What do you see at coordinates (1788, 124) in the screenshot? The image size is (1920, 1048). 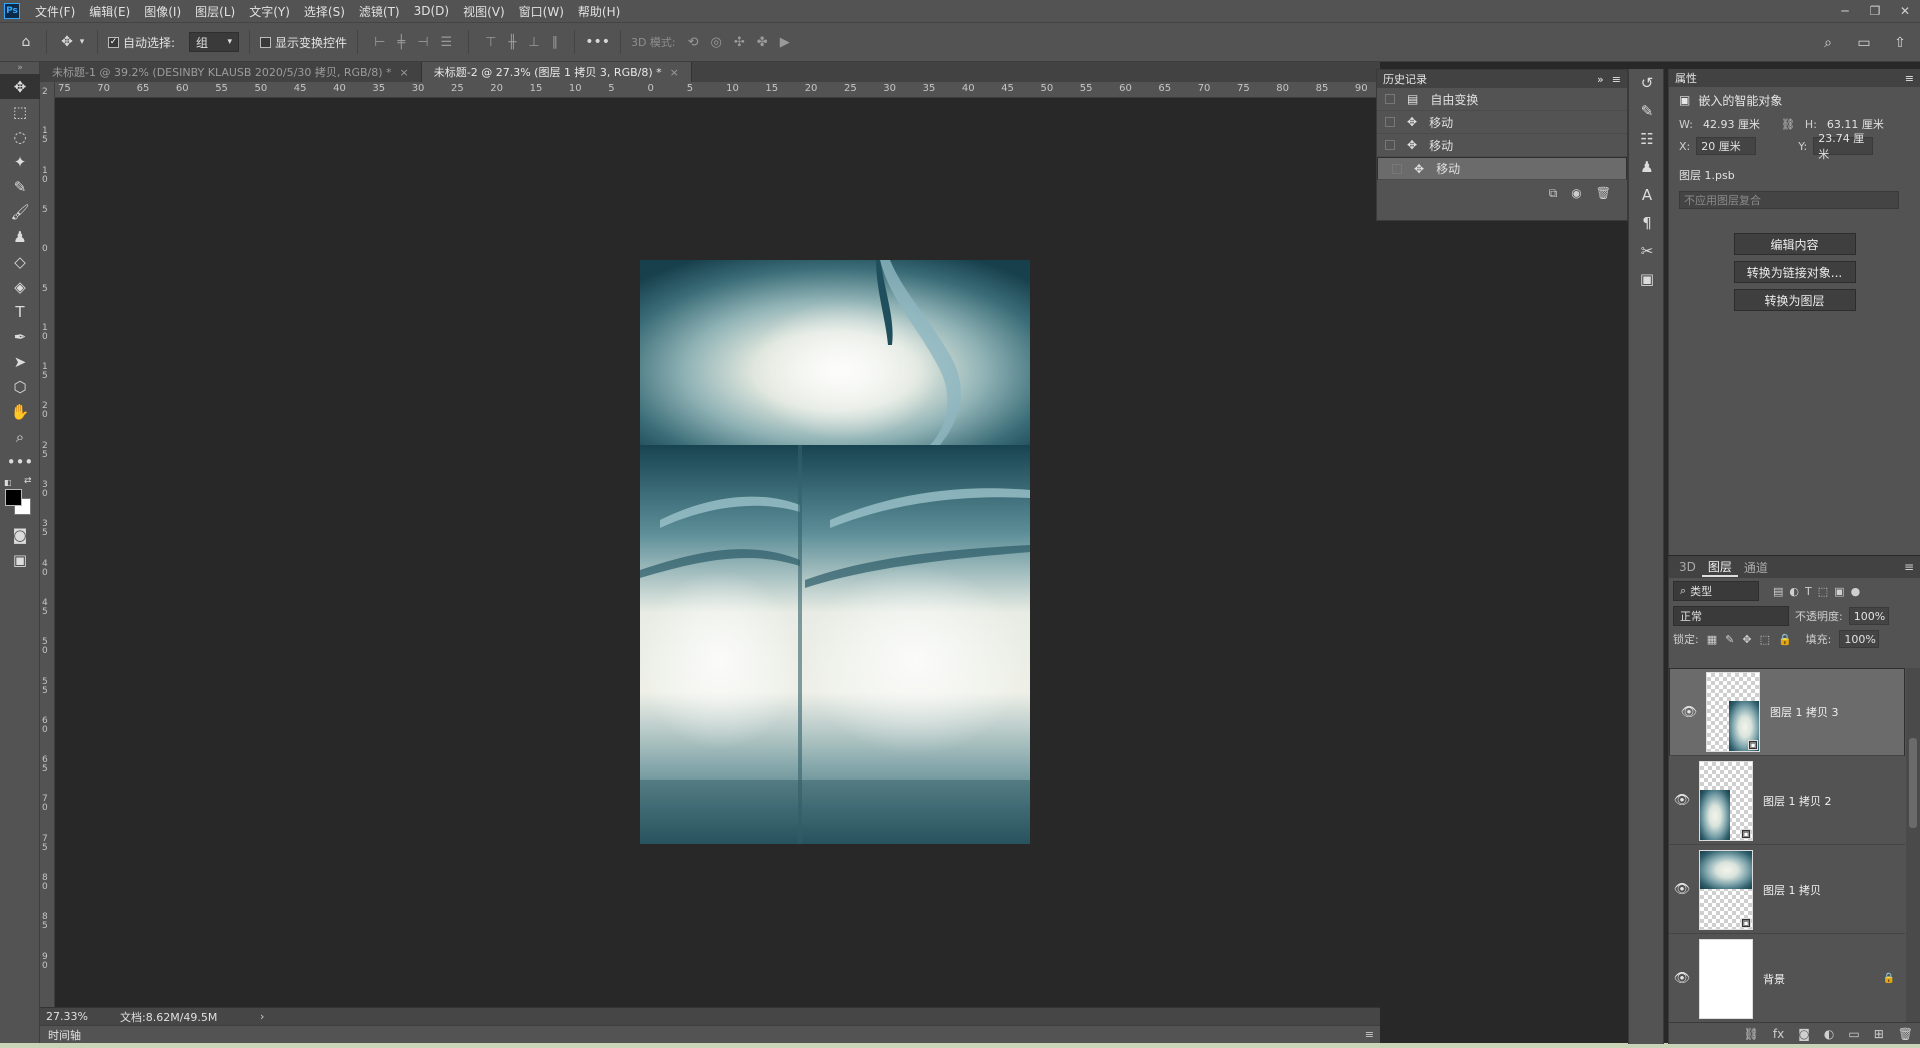 I see `link-icon: ⛓` at bounding box center [1788, 124].